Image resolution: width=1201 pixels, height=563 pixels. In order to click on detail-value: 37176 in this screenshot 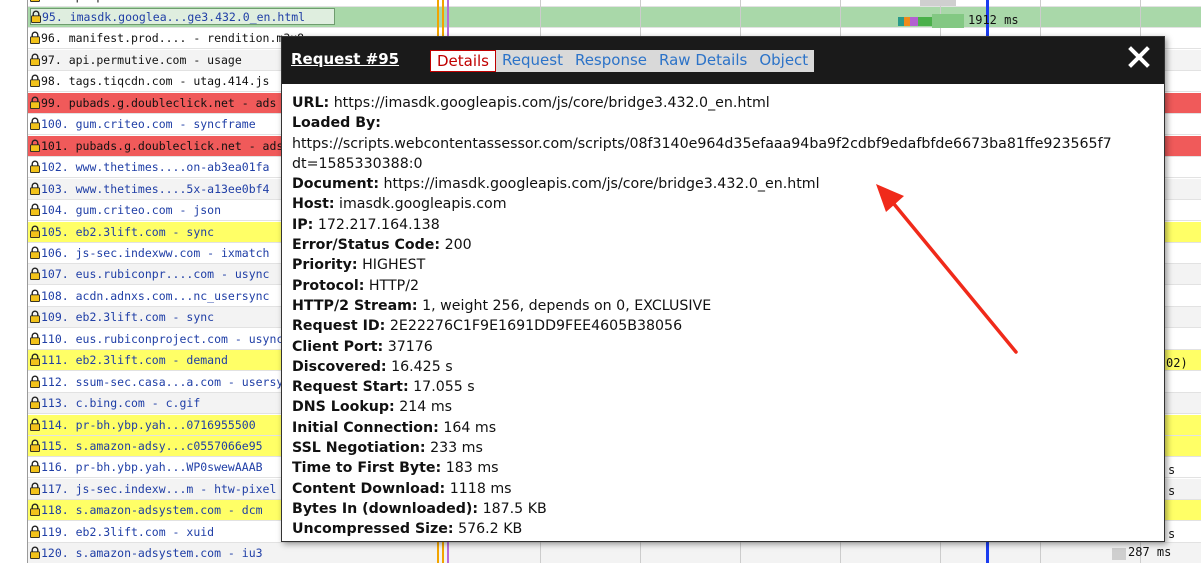, I will do `click(410, 346)`.